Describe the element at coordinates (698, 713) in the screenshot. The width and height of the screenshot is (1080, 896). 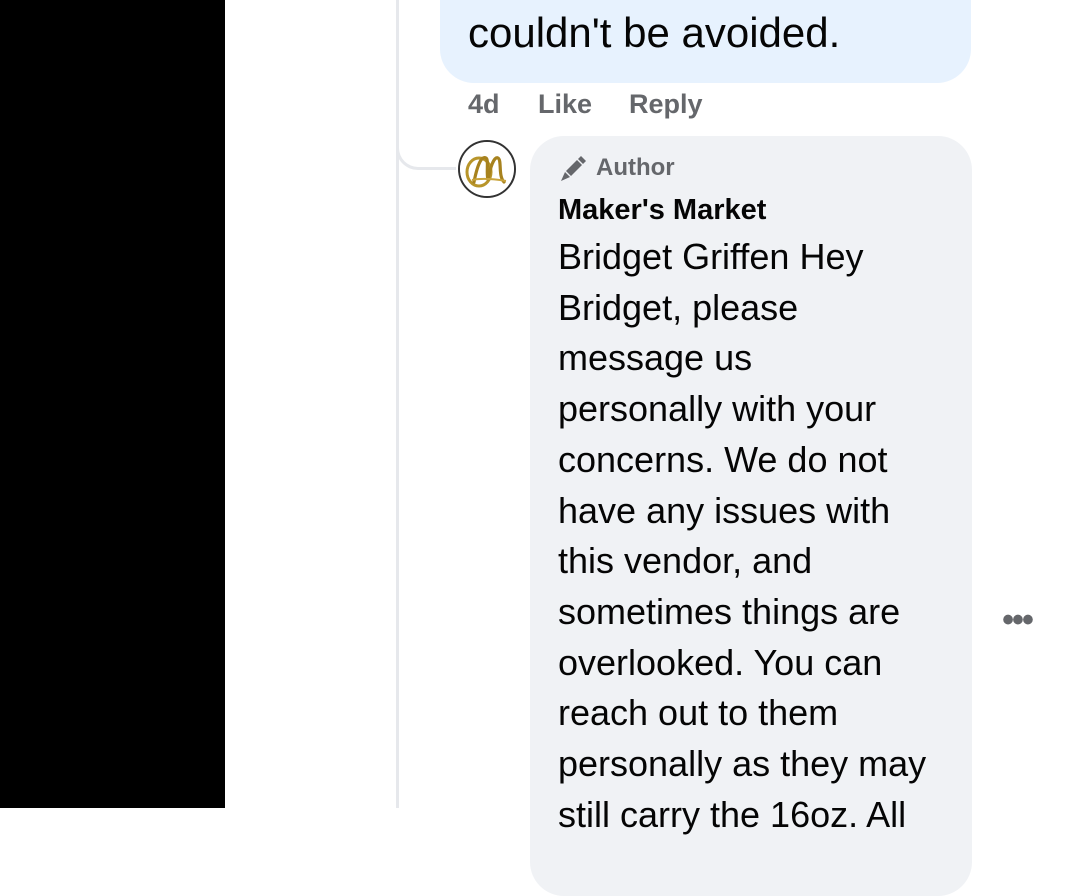
I see `reply-line: reach out to them` at that location.